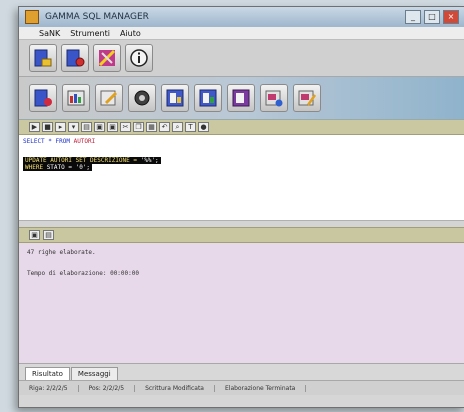  Describe the element at coordinates (261, 388) in the screenshot. I see `status-state: Elaborazione Terminata` at that location.